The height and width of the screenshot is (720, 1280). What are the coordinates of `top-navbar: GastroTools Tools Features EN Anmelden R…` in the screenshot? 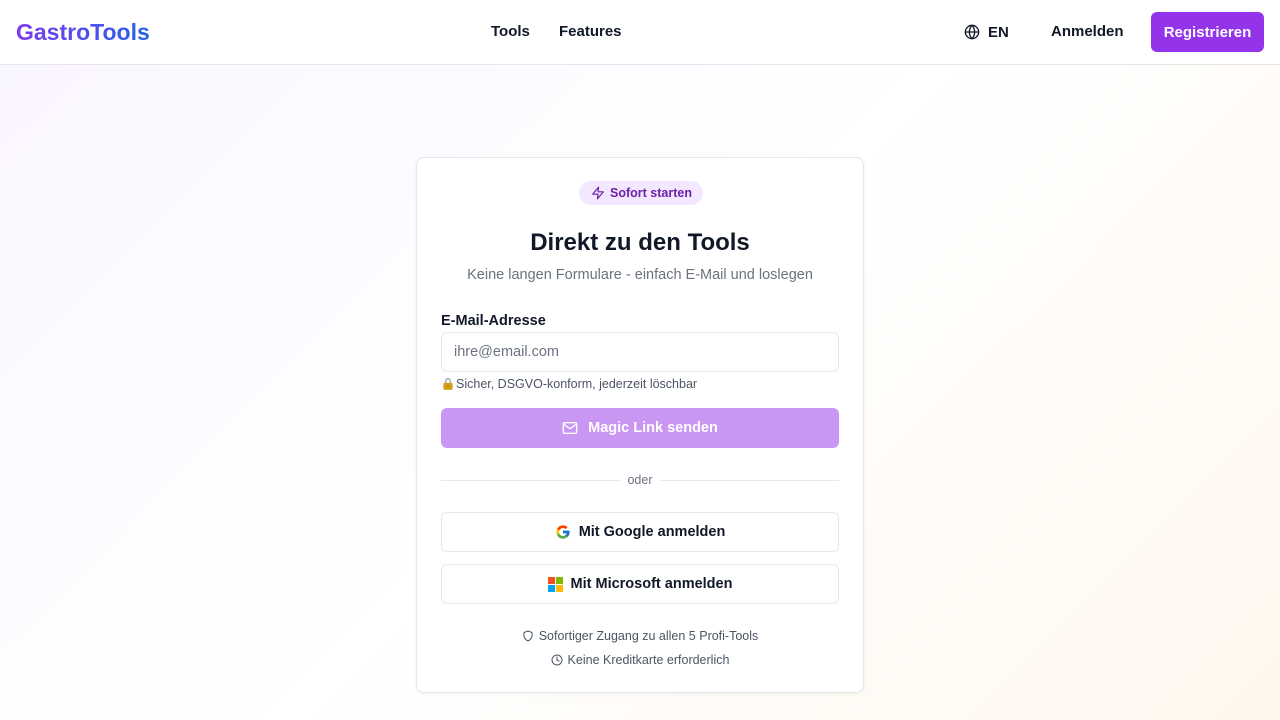 It's located at (640, 32).